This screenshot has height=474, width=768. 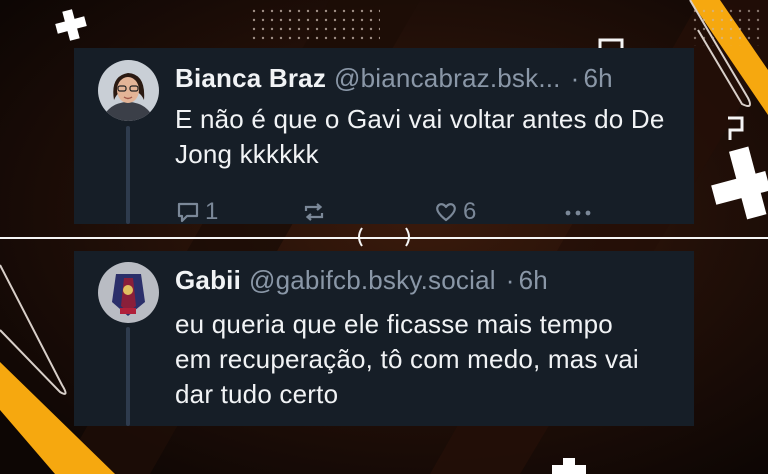 I want to click on author-name: Gabii, so click(x=208, y=280).